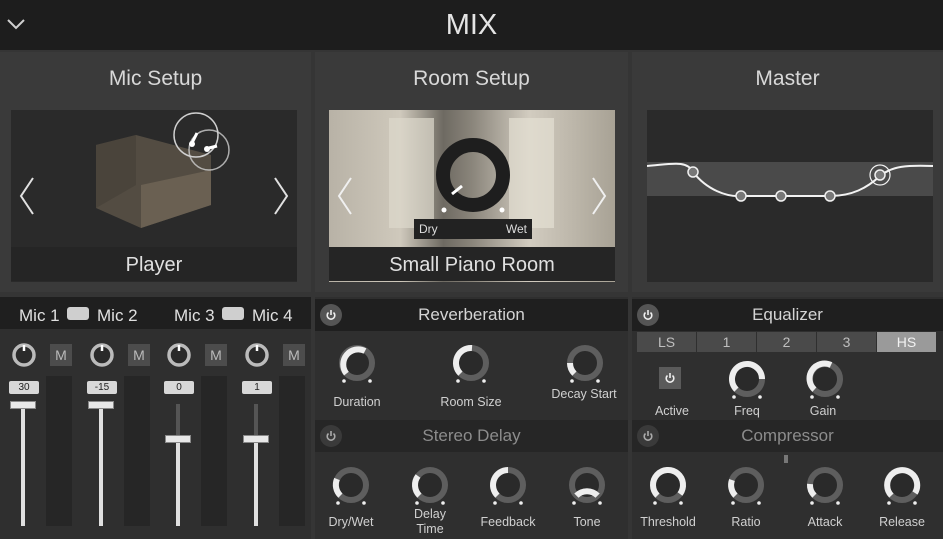  What do you see at coordinates (102, 387) in the screenshot?
I see `volume-value: -15` at bounding box center [102, 387].